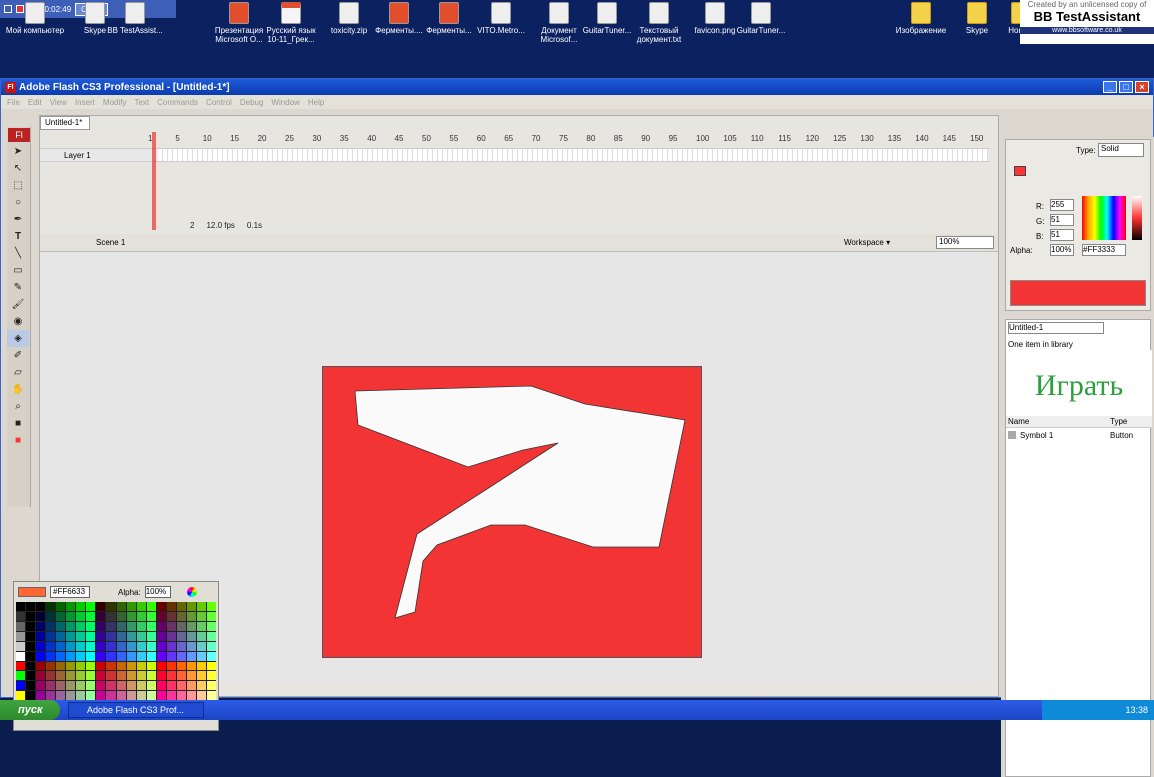 The width and height of the screenshot is (1154, 777). What do you see at coordinates (35, 102) in the screenshot?
I see `menu-edit: Edit` at bounding box center [35, 102].